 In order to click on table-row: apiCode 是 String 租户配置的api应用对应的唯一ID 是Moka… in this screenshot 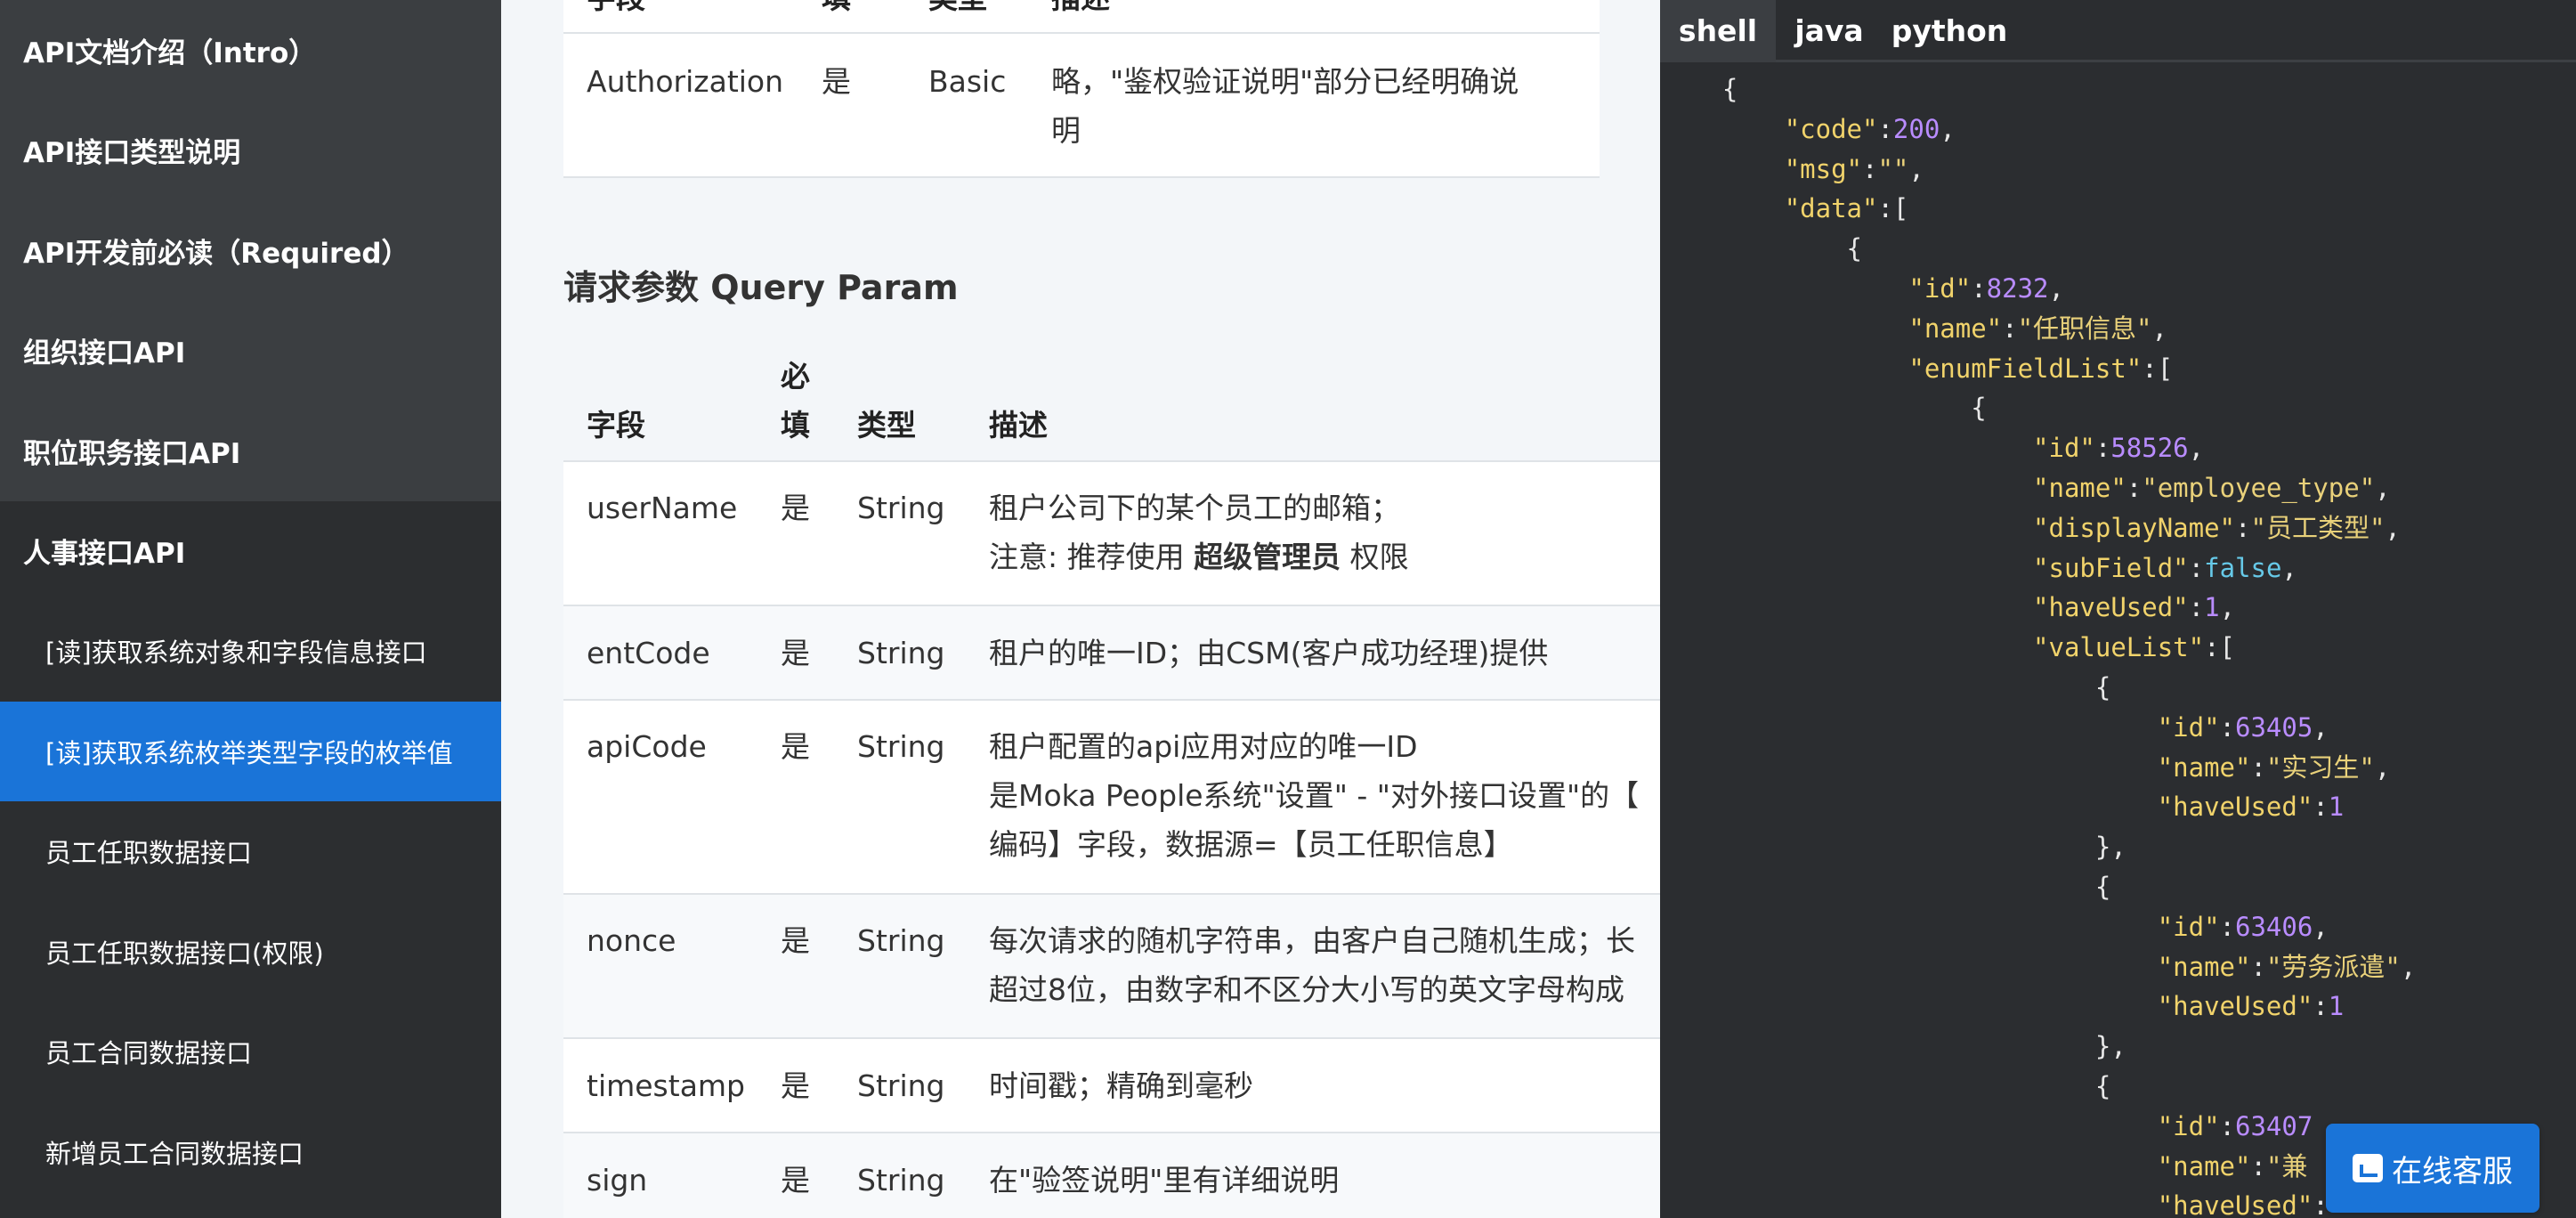, I will do `click(1111, 798)`.